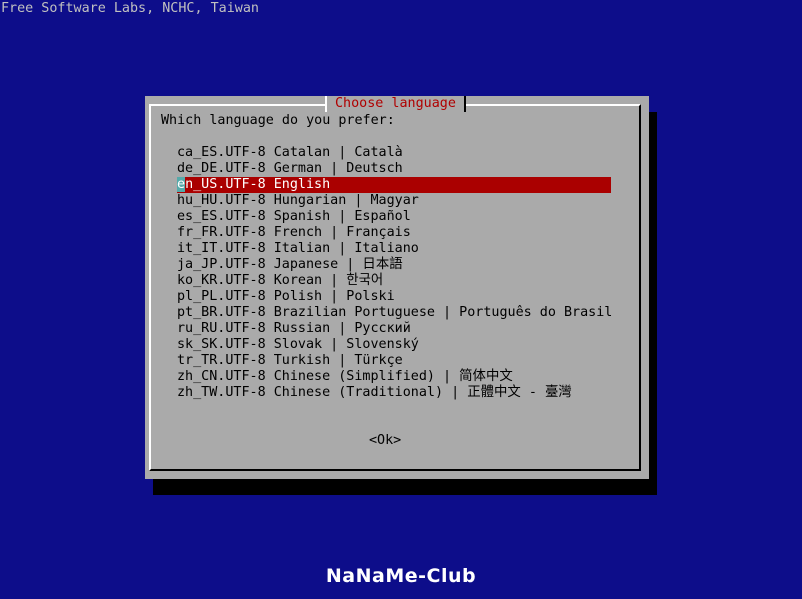  Describe the element at coordinates (130, 8) in the screenshot. I see `screen-title: Free Software Labs, NCHC, Taiwan` at that location.